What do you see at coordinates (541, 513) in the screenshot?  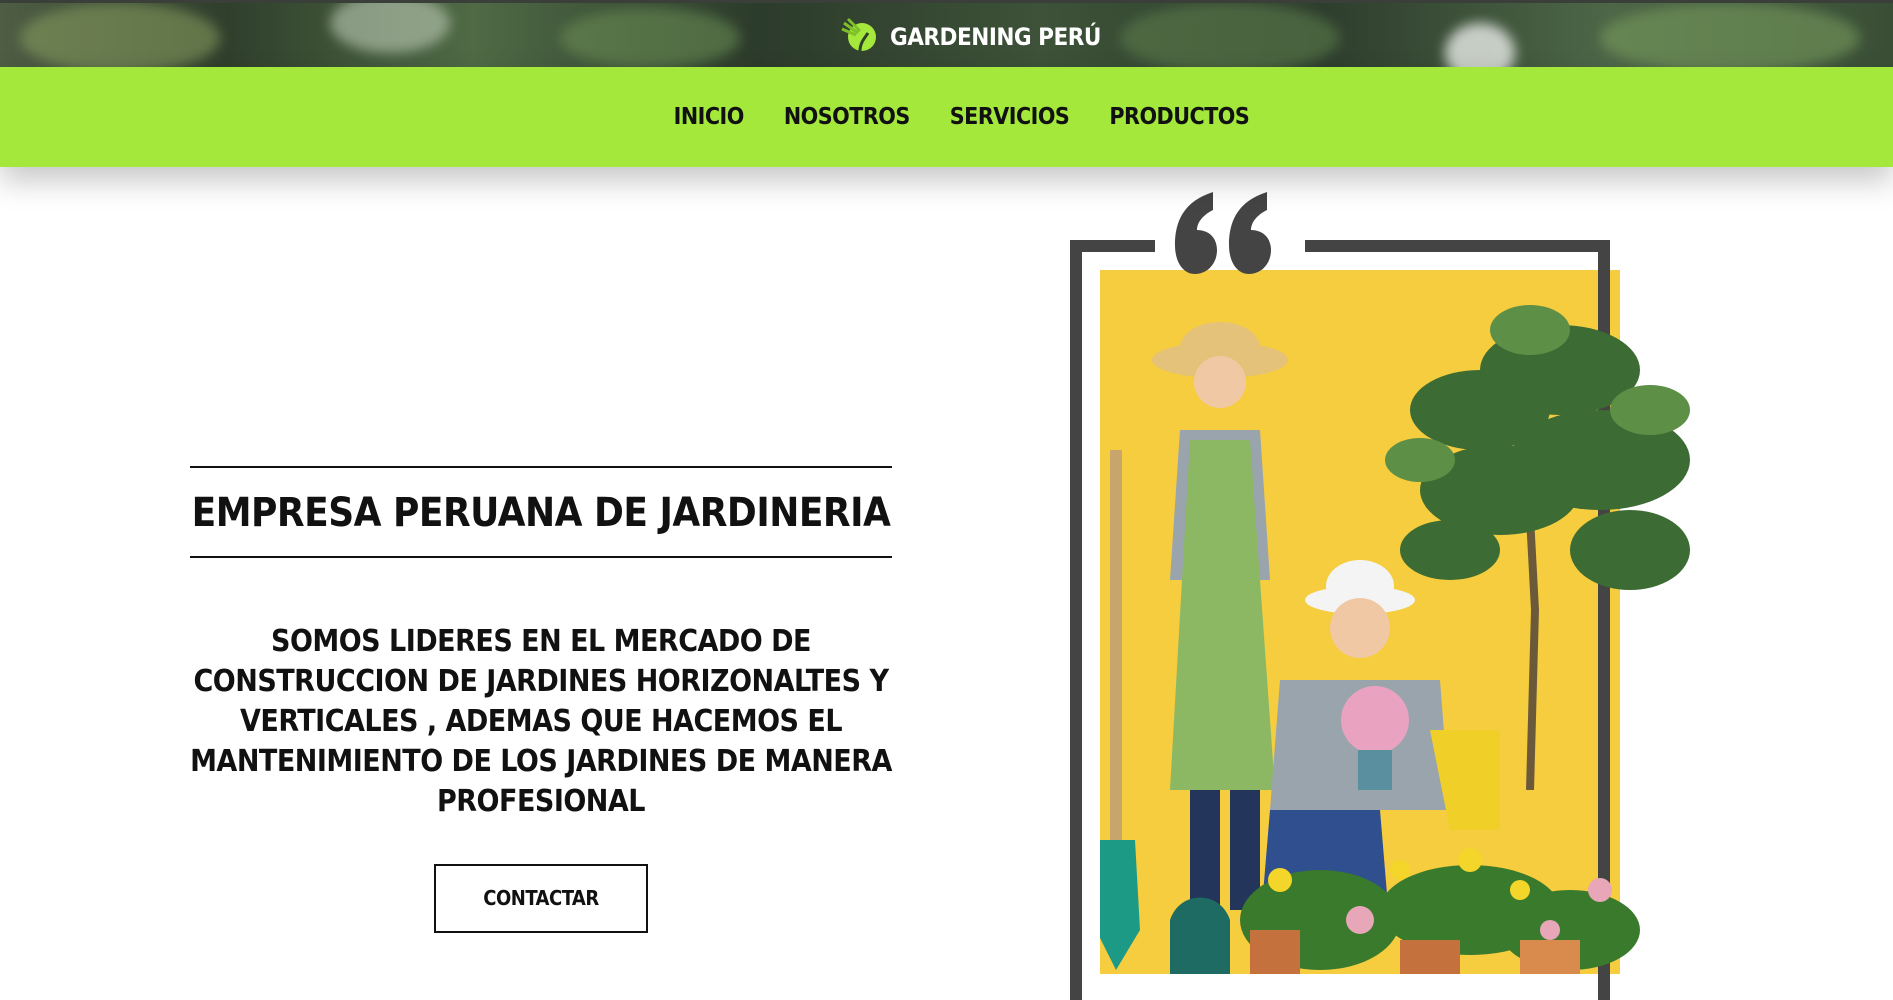 I see `hero-title: EMPRESA PERUANA DE JARDINERIA` at bounding box center [541, 513].